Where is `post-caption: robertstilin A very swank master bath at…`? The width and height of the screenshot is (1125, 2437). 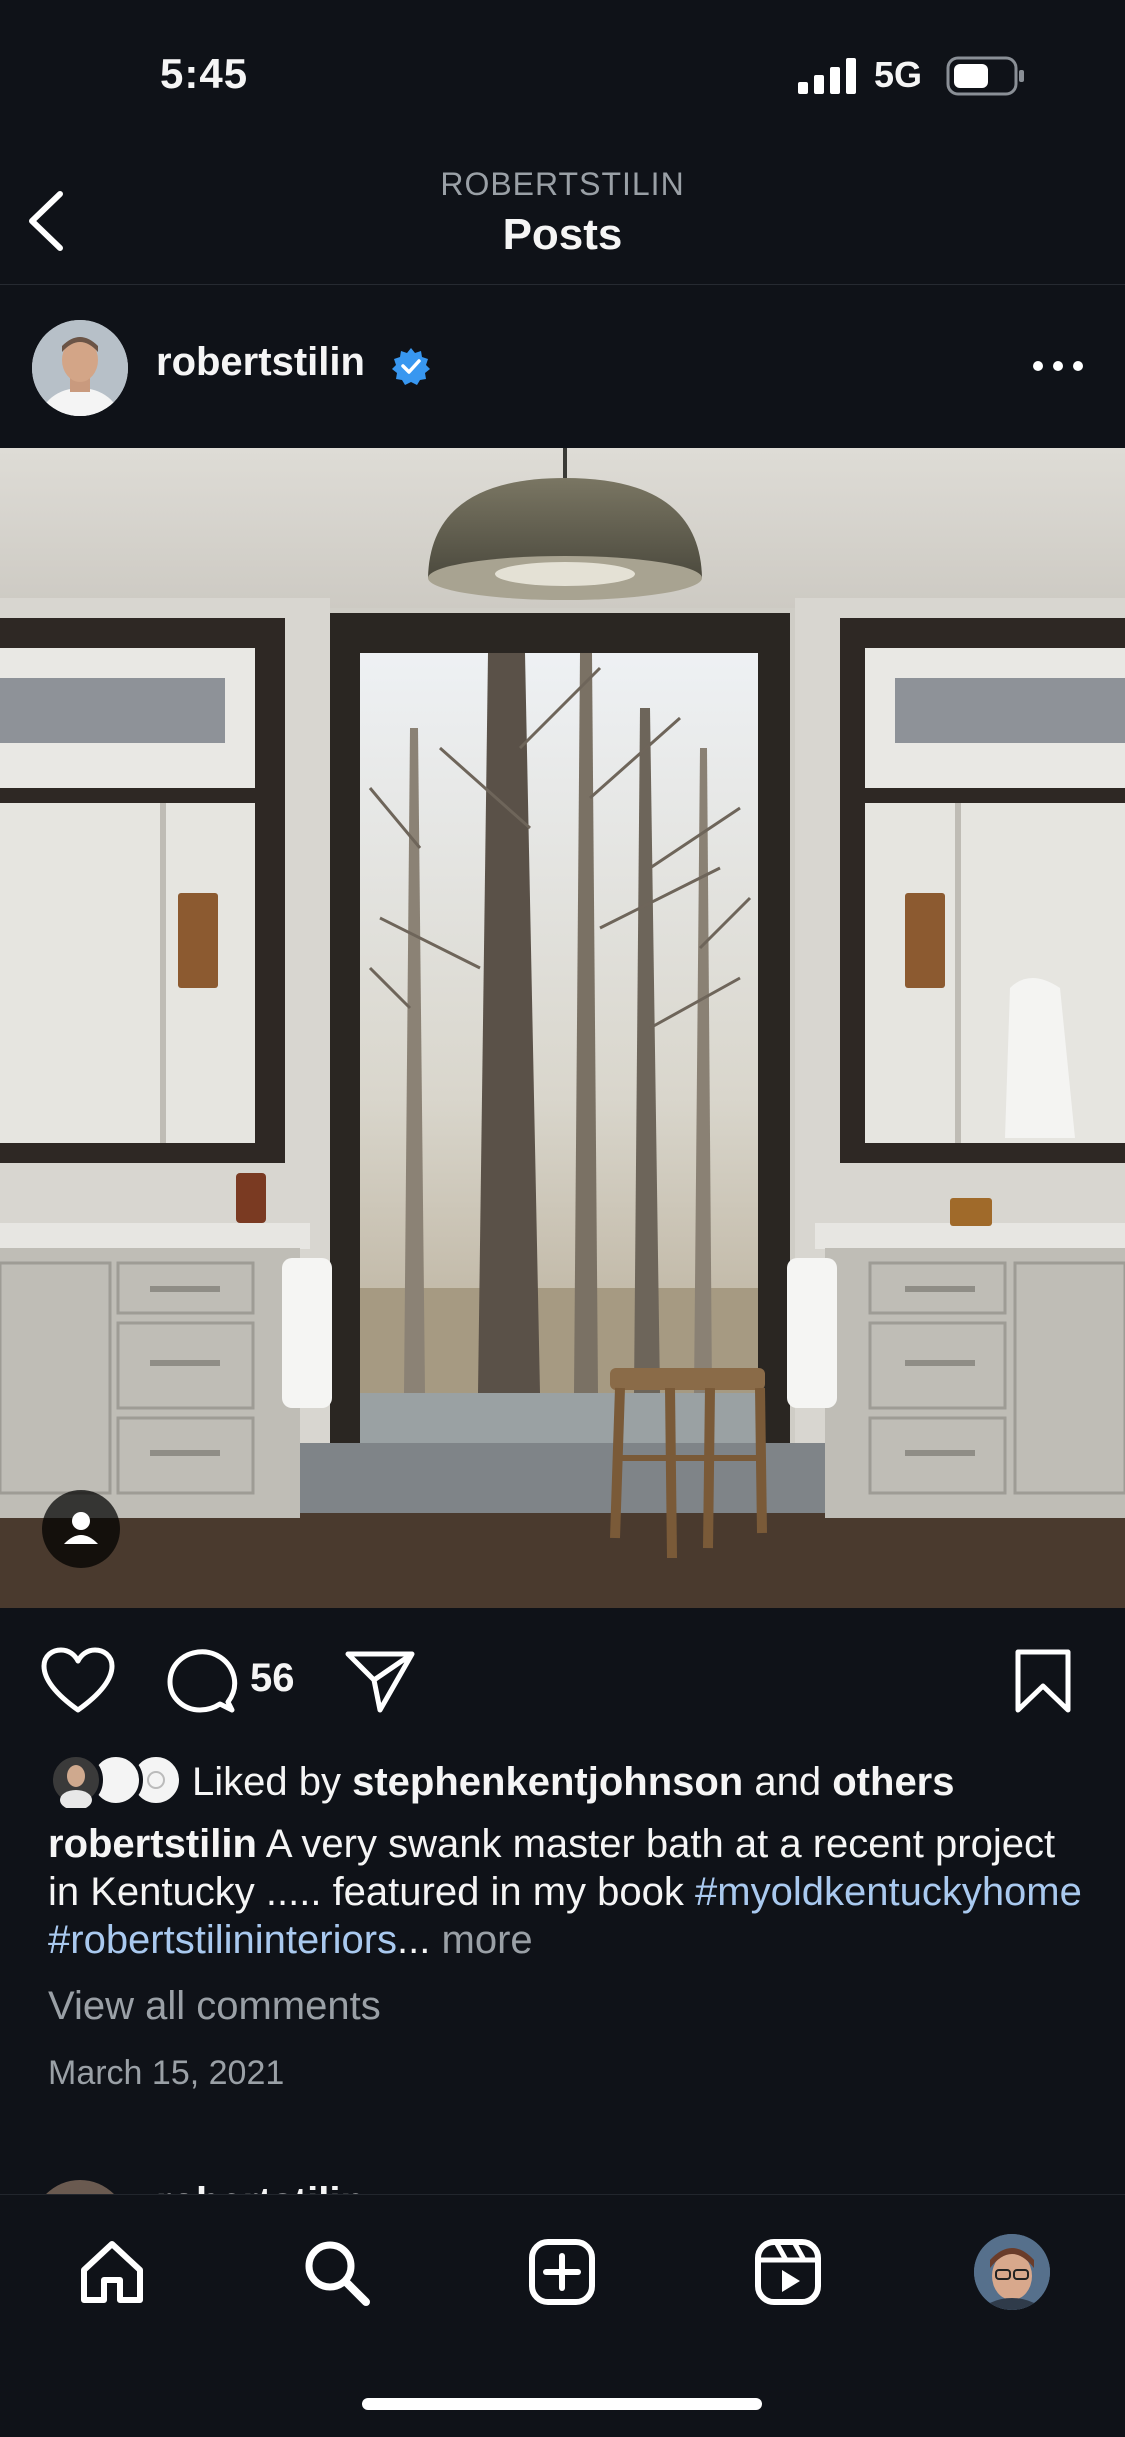
post-caption: robertstilin A very swank master bath at… is located at coordinates (568, 1892).